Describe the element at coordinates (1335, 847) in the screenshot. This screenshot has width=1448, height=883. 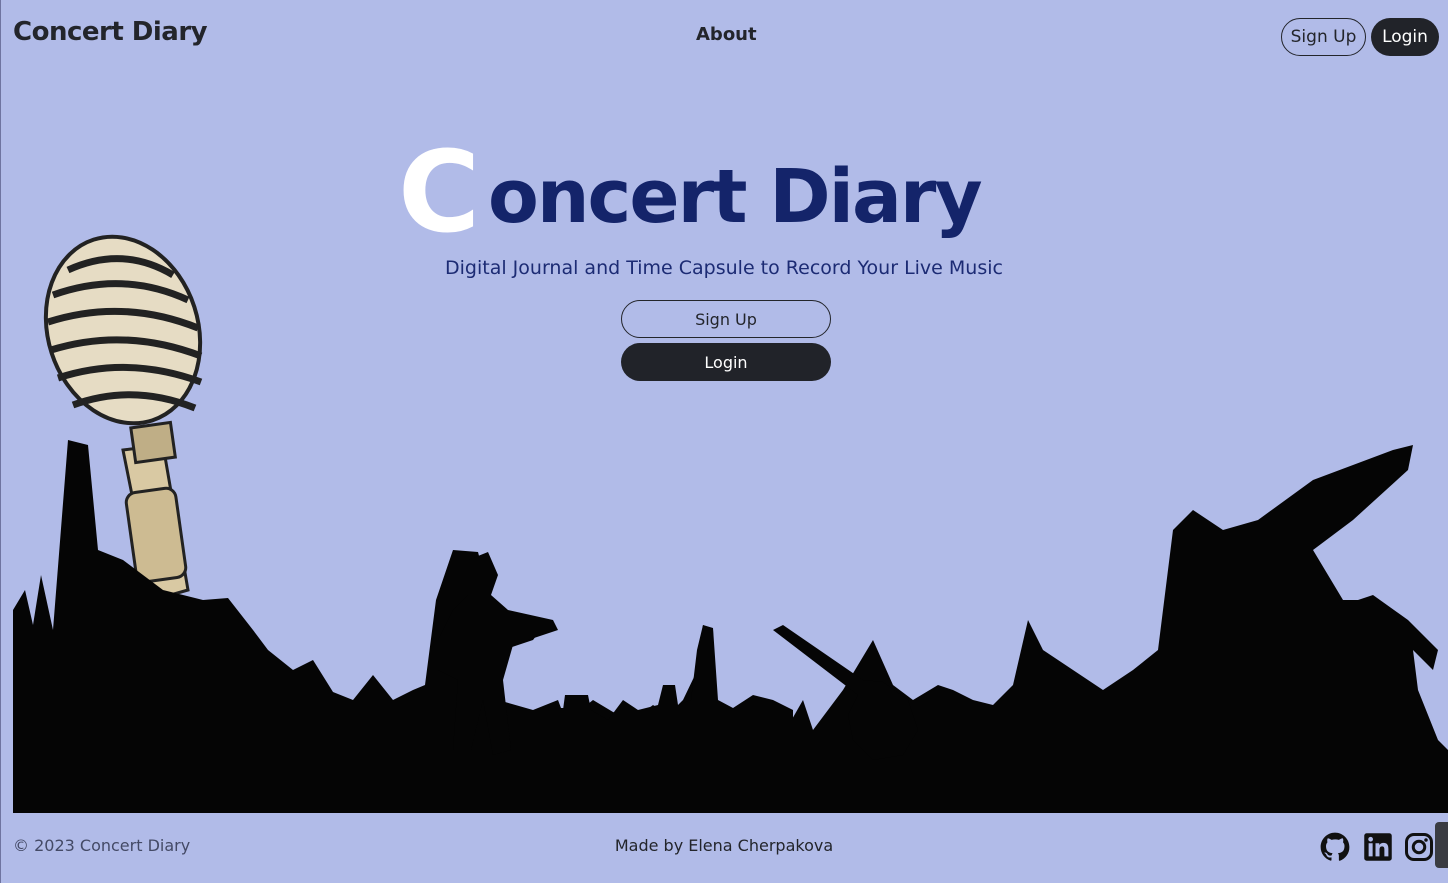
I see `github-icon` at that location.